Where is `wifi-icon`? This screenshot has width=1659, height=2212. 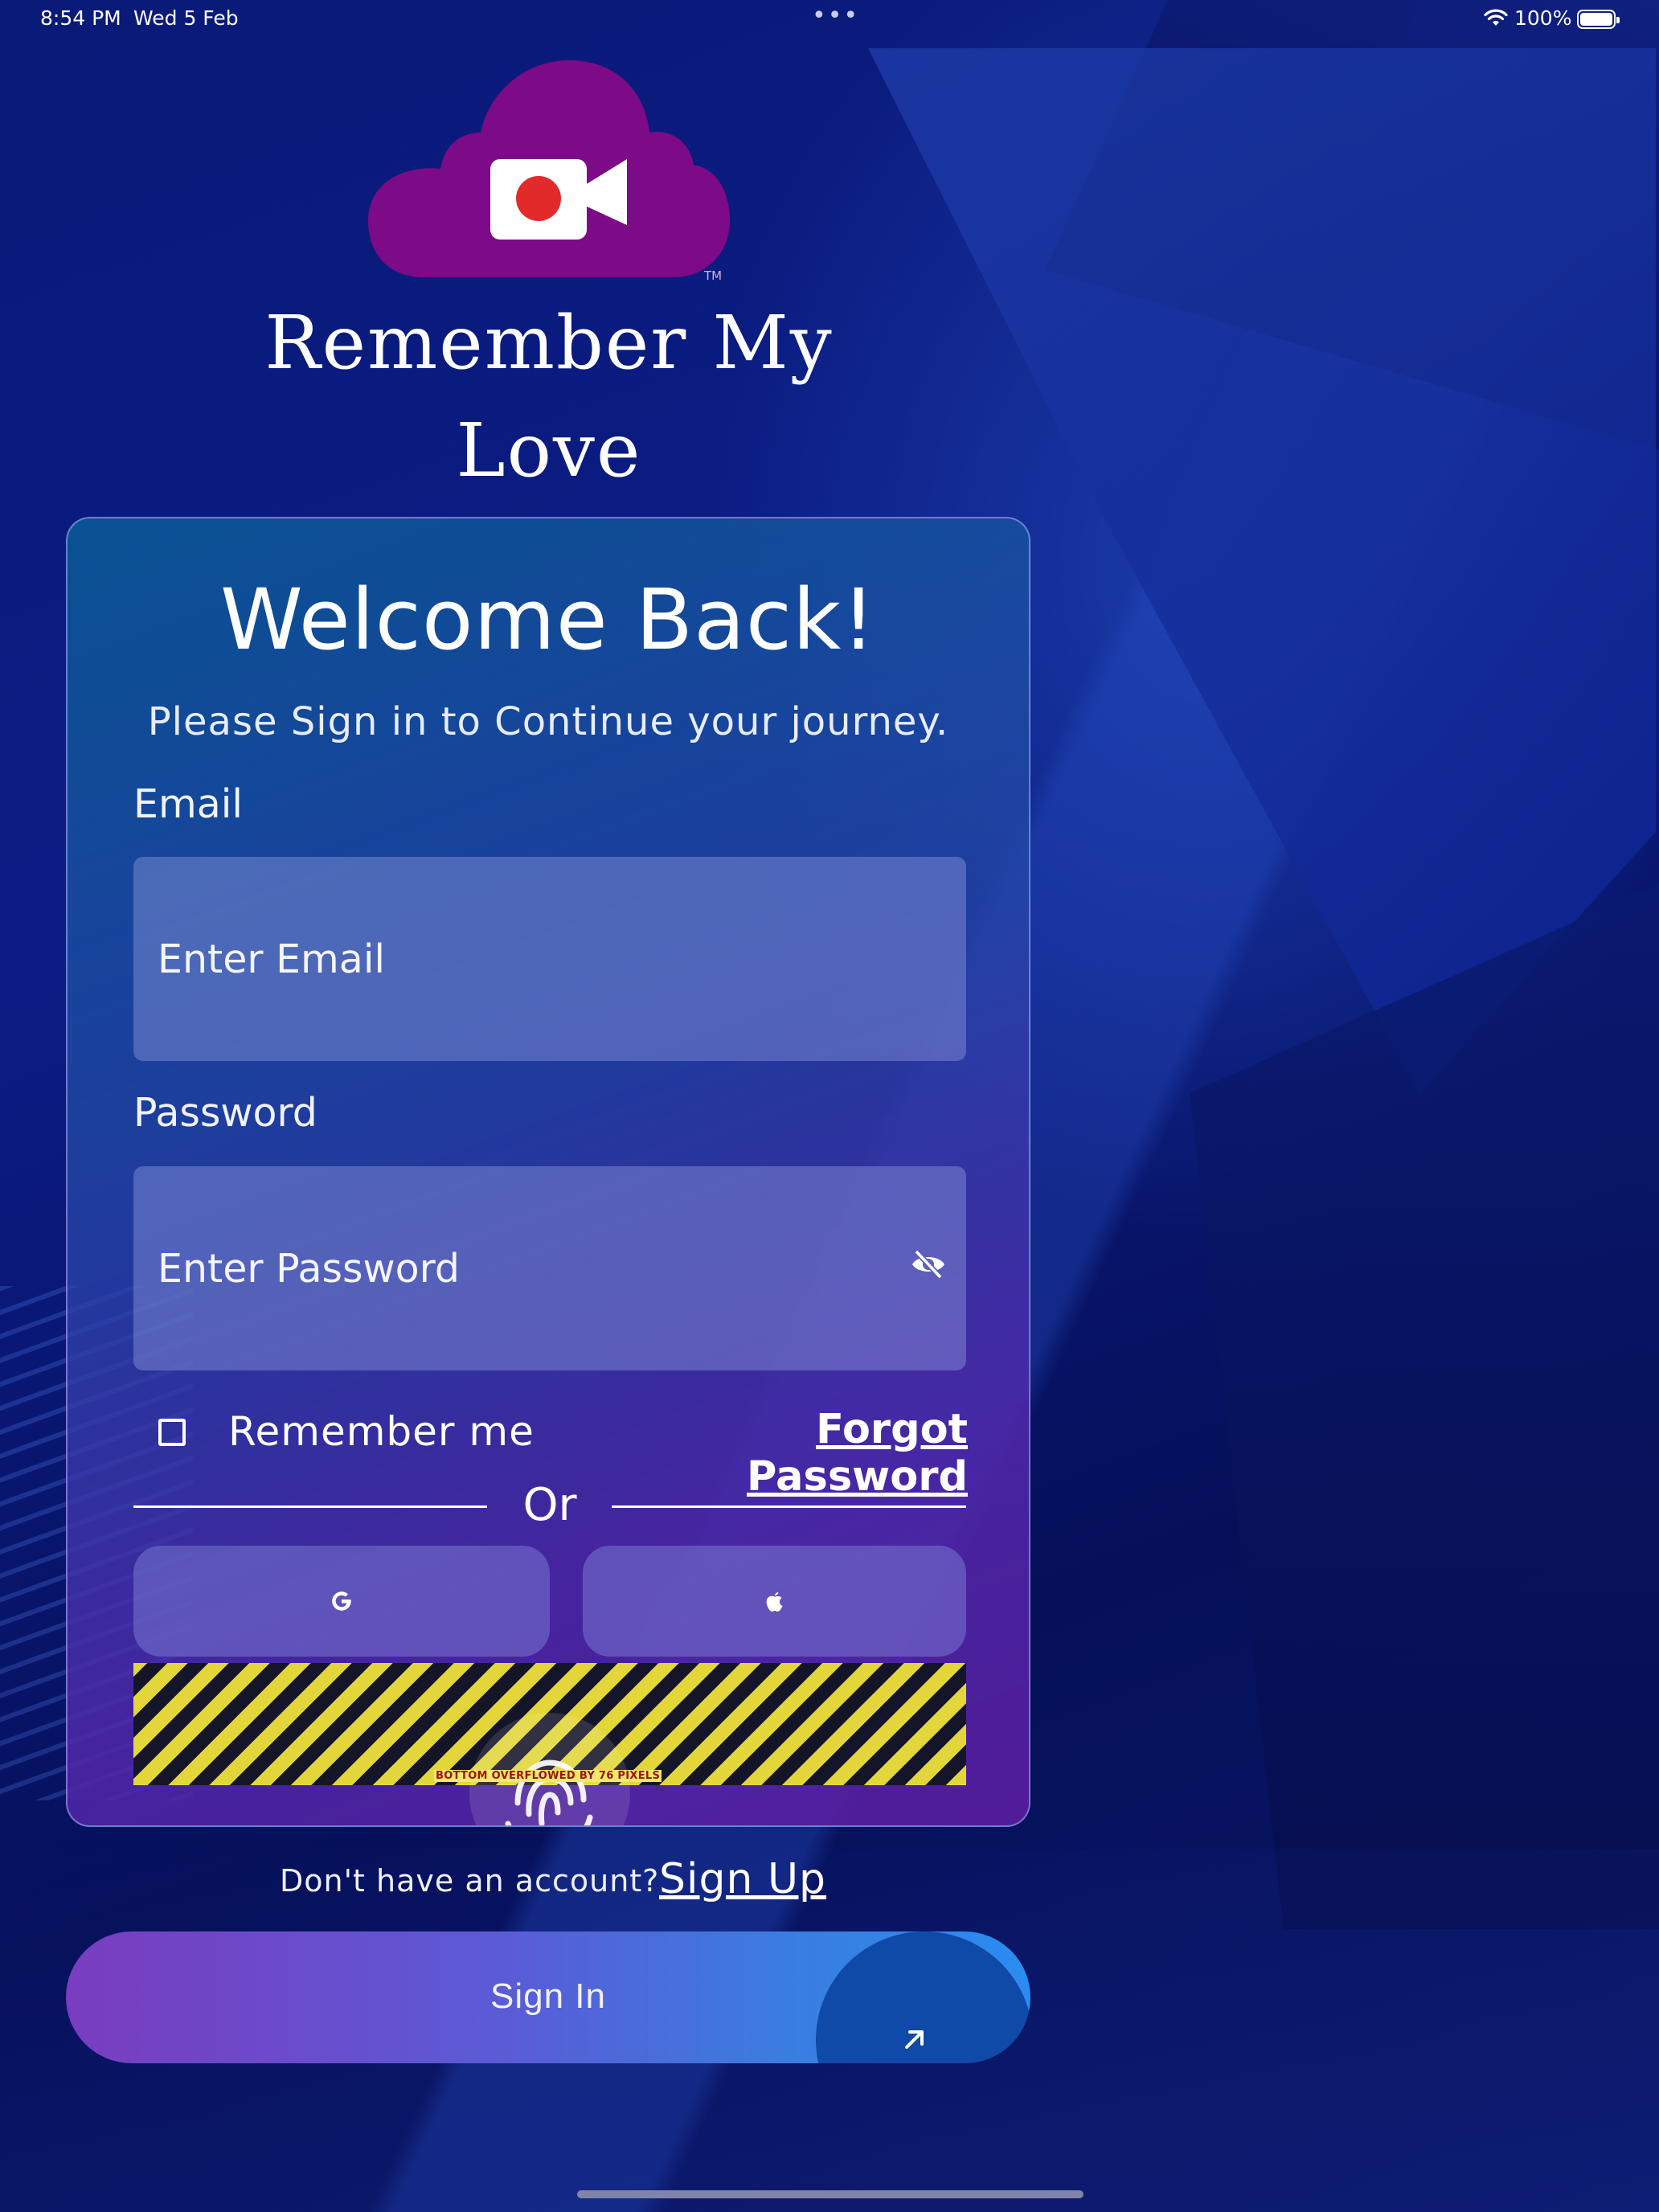 wifi-icon is located at coordinates (1496, 17).